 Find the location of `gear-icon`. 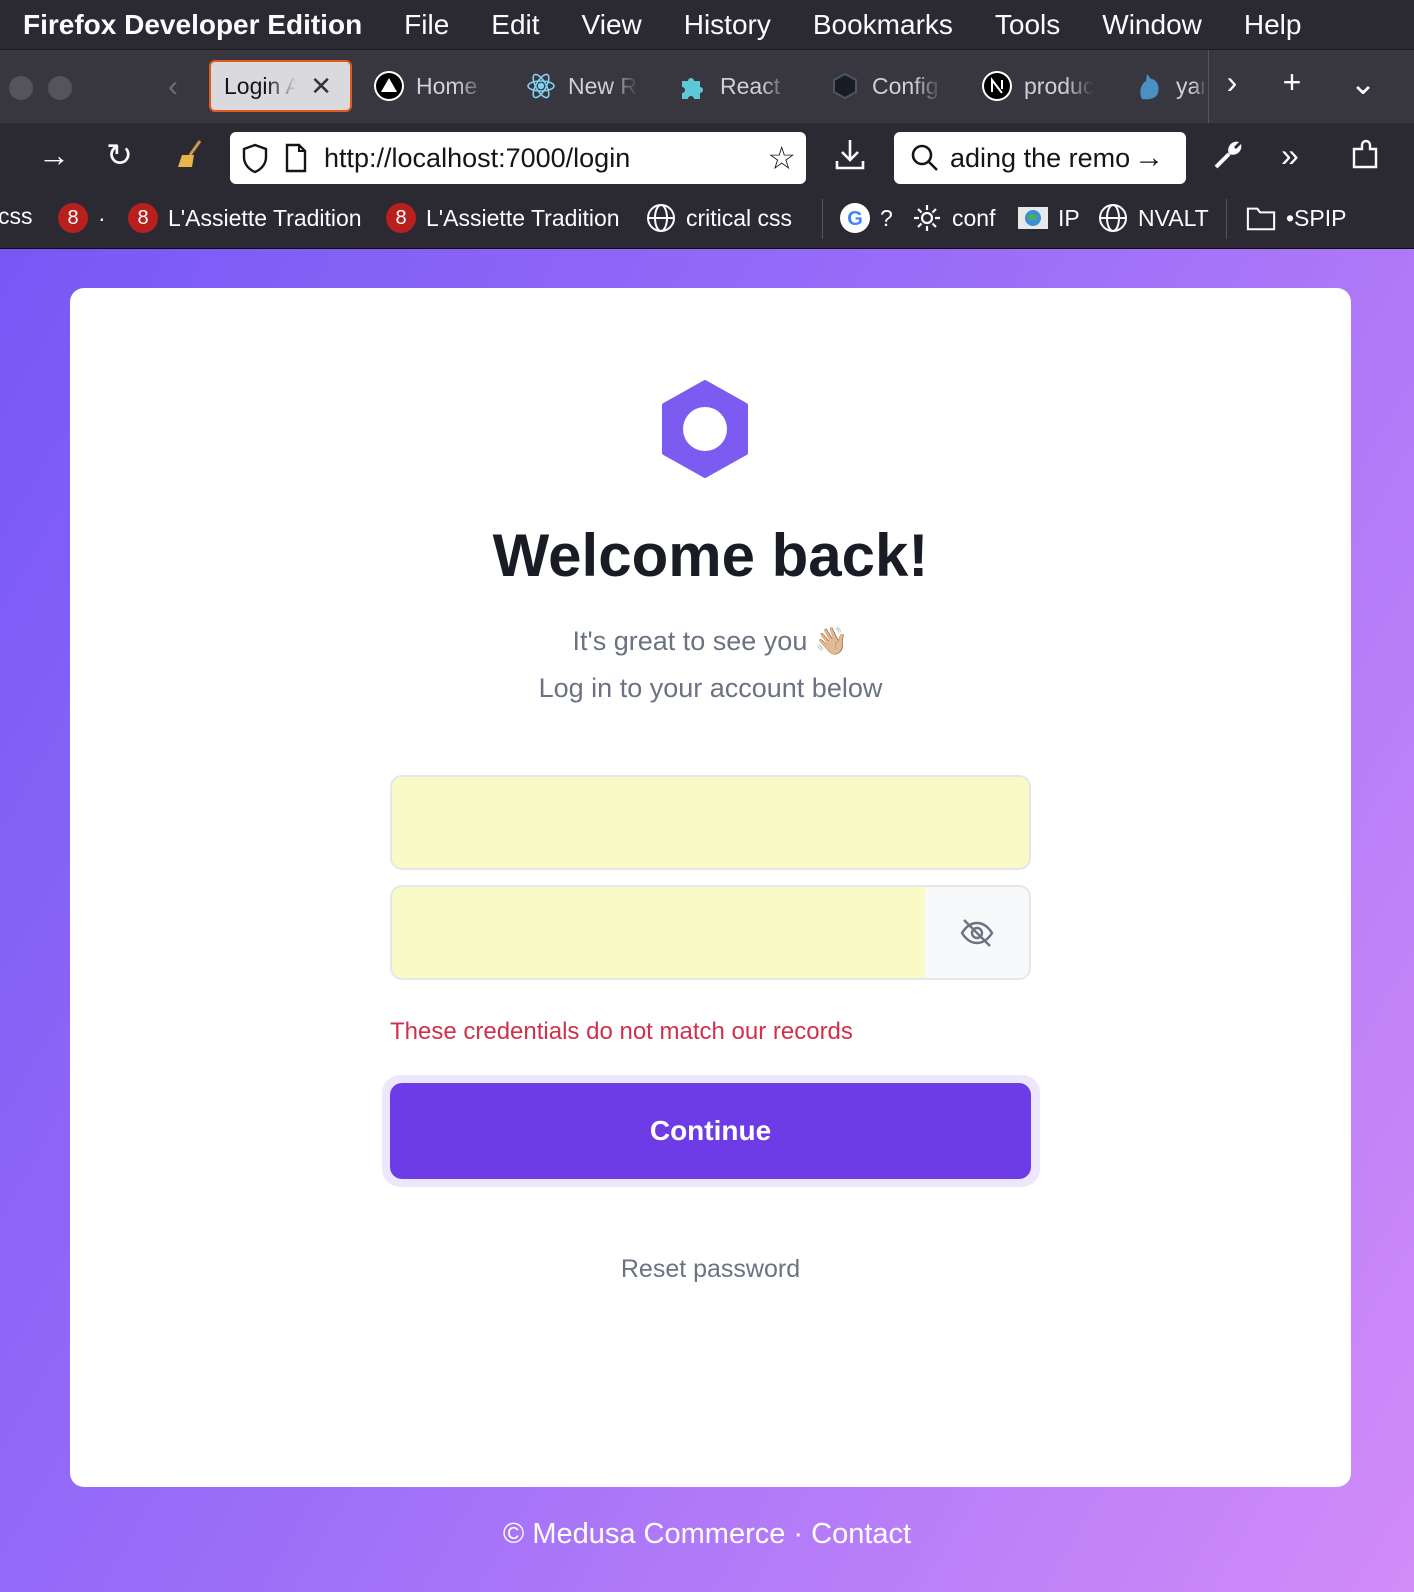

gear-icon is located at coordinates (927, 218).